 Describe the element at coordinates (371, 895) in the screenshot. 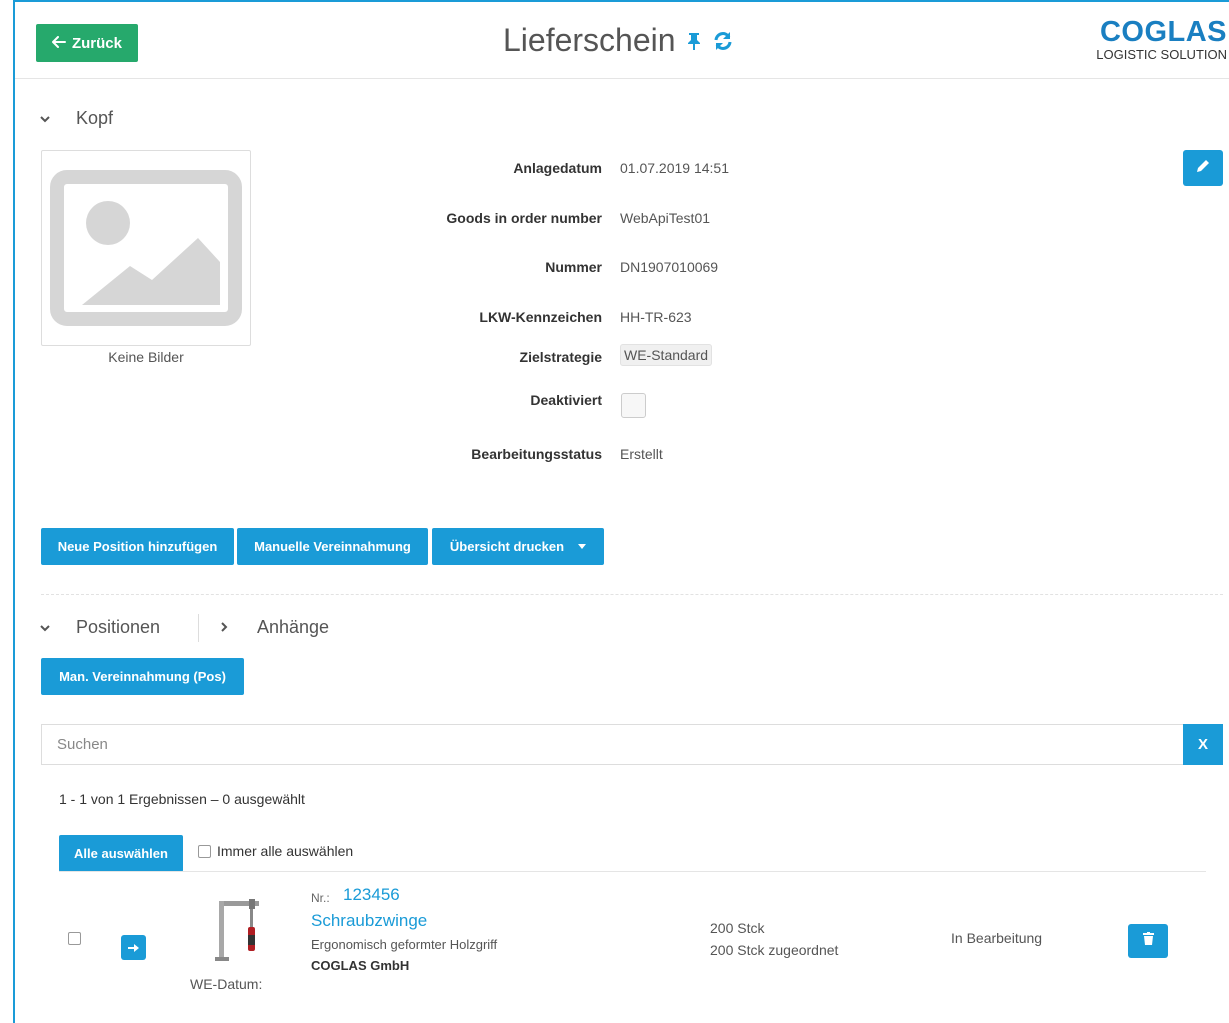

I see `product-nr-link: 123456` at that location.